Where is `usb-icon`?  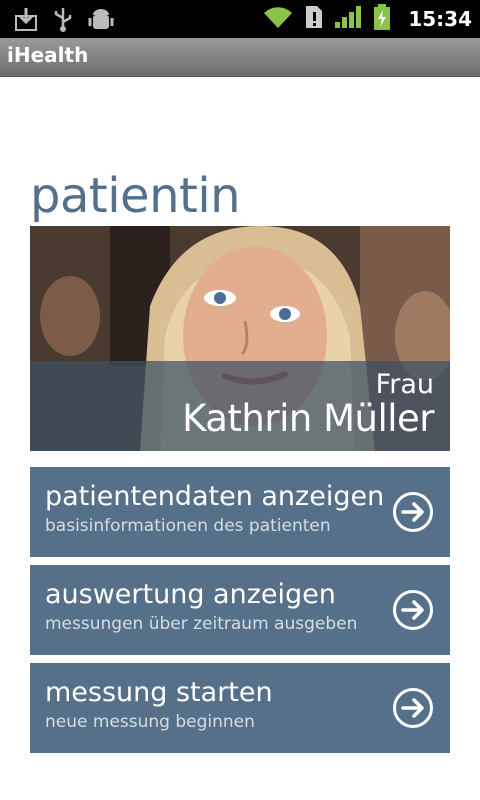
usb-icon is located at coordinates (63, 21).